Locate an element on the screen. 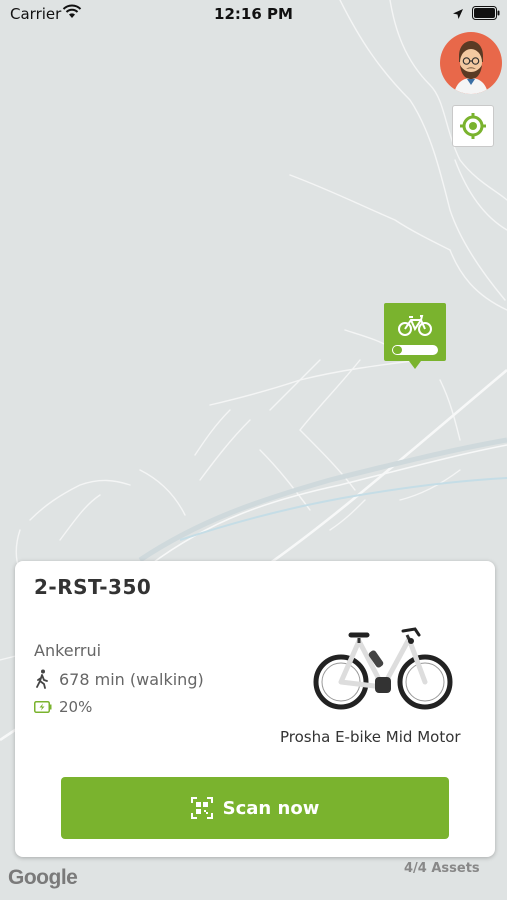  asset-id: 2-RST-350 is located at coordinates (93, 587).